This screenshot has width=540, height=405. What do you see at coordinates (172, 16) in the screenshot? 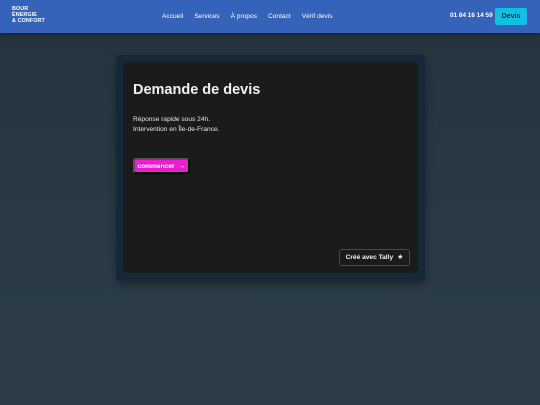
I see `nav-link-accueil: Accueil` at bounding box center [172, 16].